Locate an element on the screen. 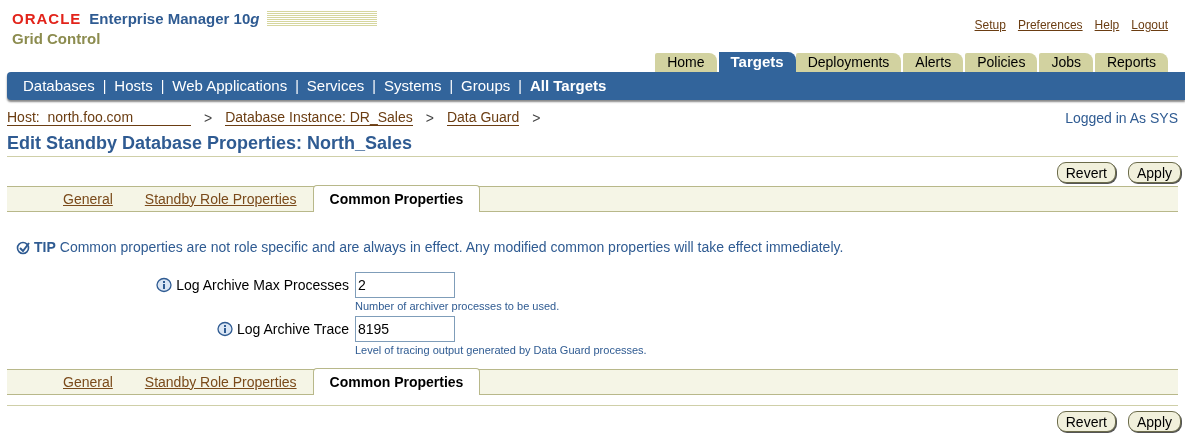 The height and width of the screenshot is (437, 1185). tip-text: Common properties are not role specific and are always in effect. Any modified common properties will take effect immediately. is located at coordinates (451, 247).